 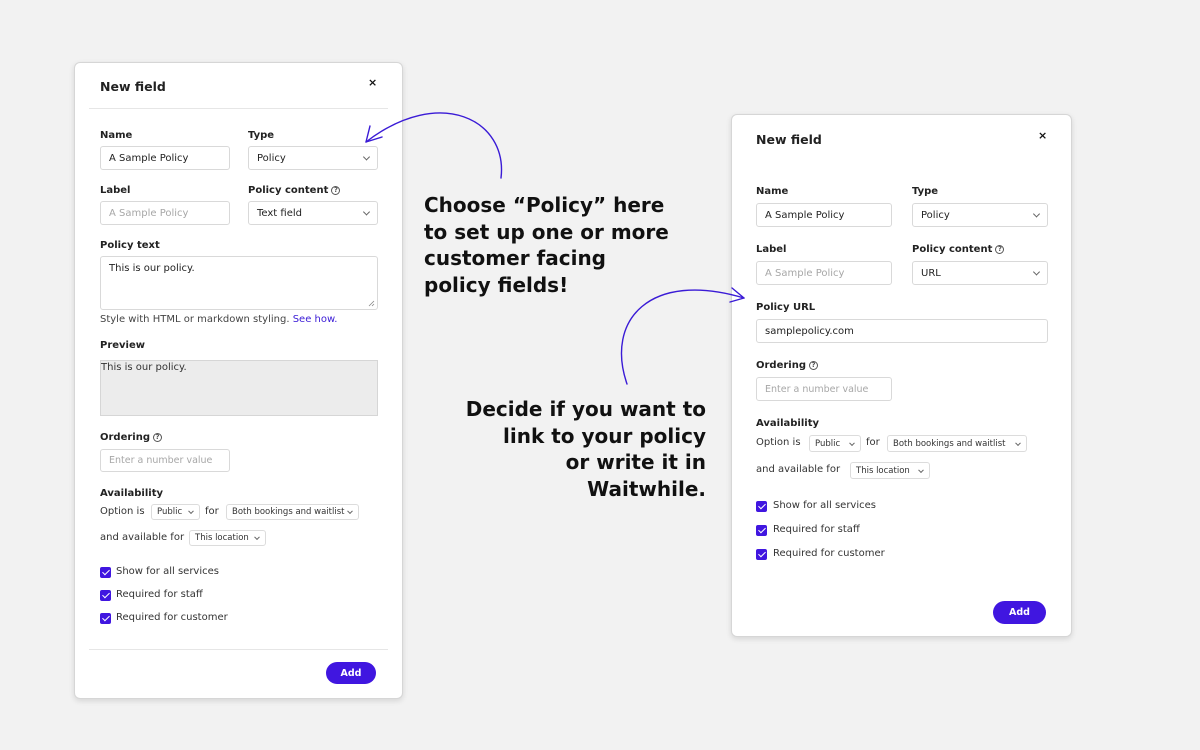 What do you see at coordinates (585, 409) in the screenshot?
I see `annotation-line: Decide if you want to` at bounding box center [585, 409].